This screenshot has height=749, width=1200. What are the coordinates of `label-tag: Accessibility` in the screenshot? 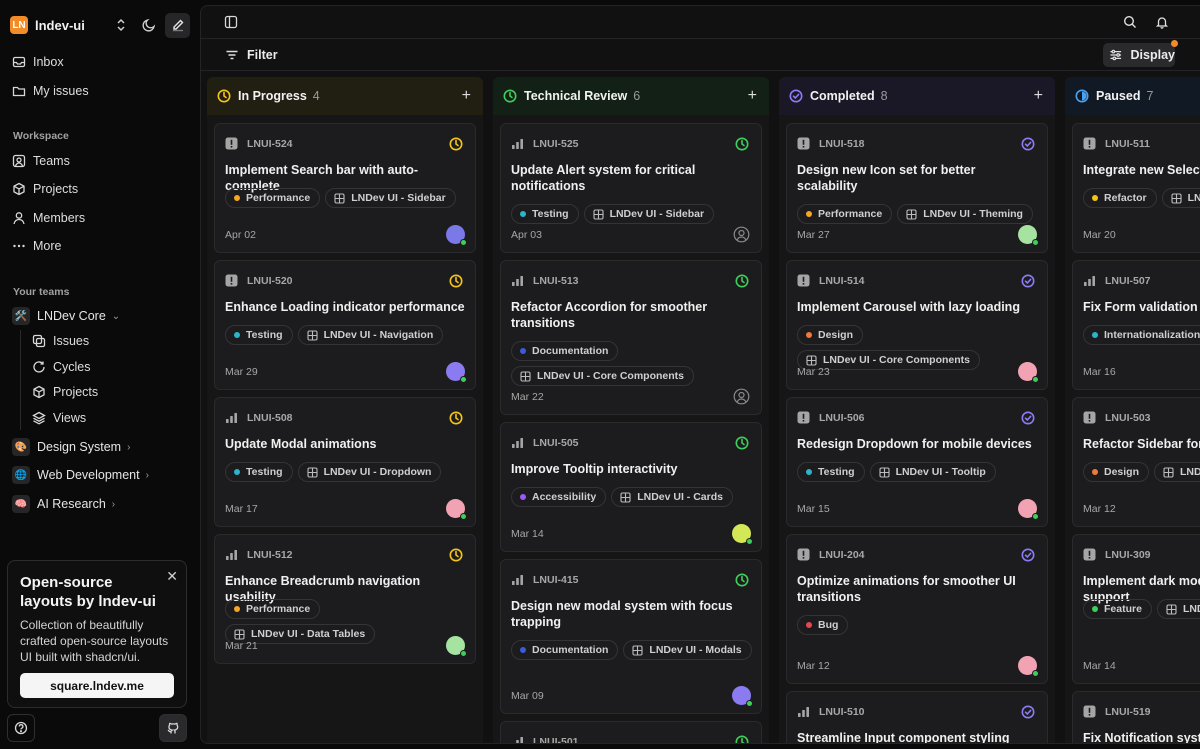 It's located at (559, 497).